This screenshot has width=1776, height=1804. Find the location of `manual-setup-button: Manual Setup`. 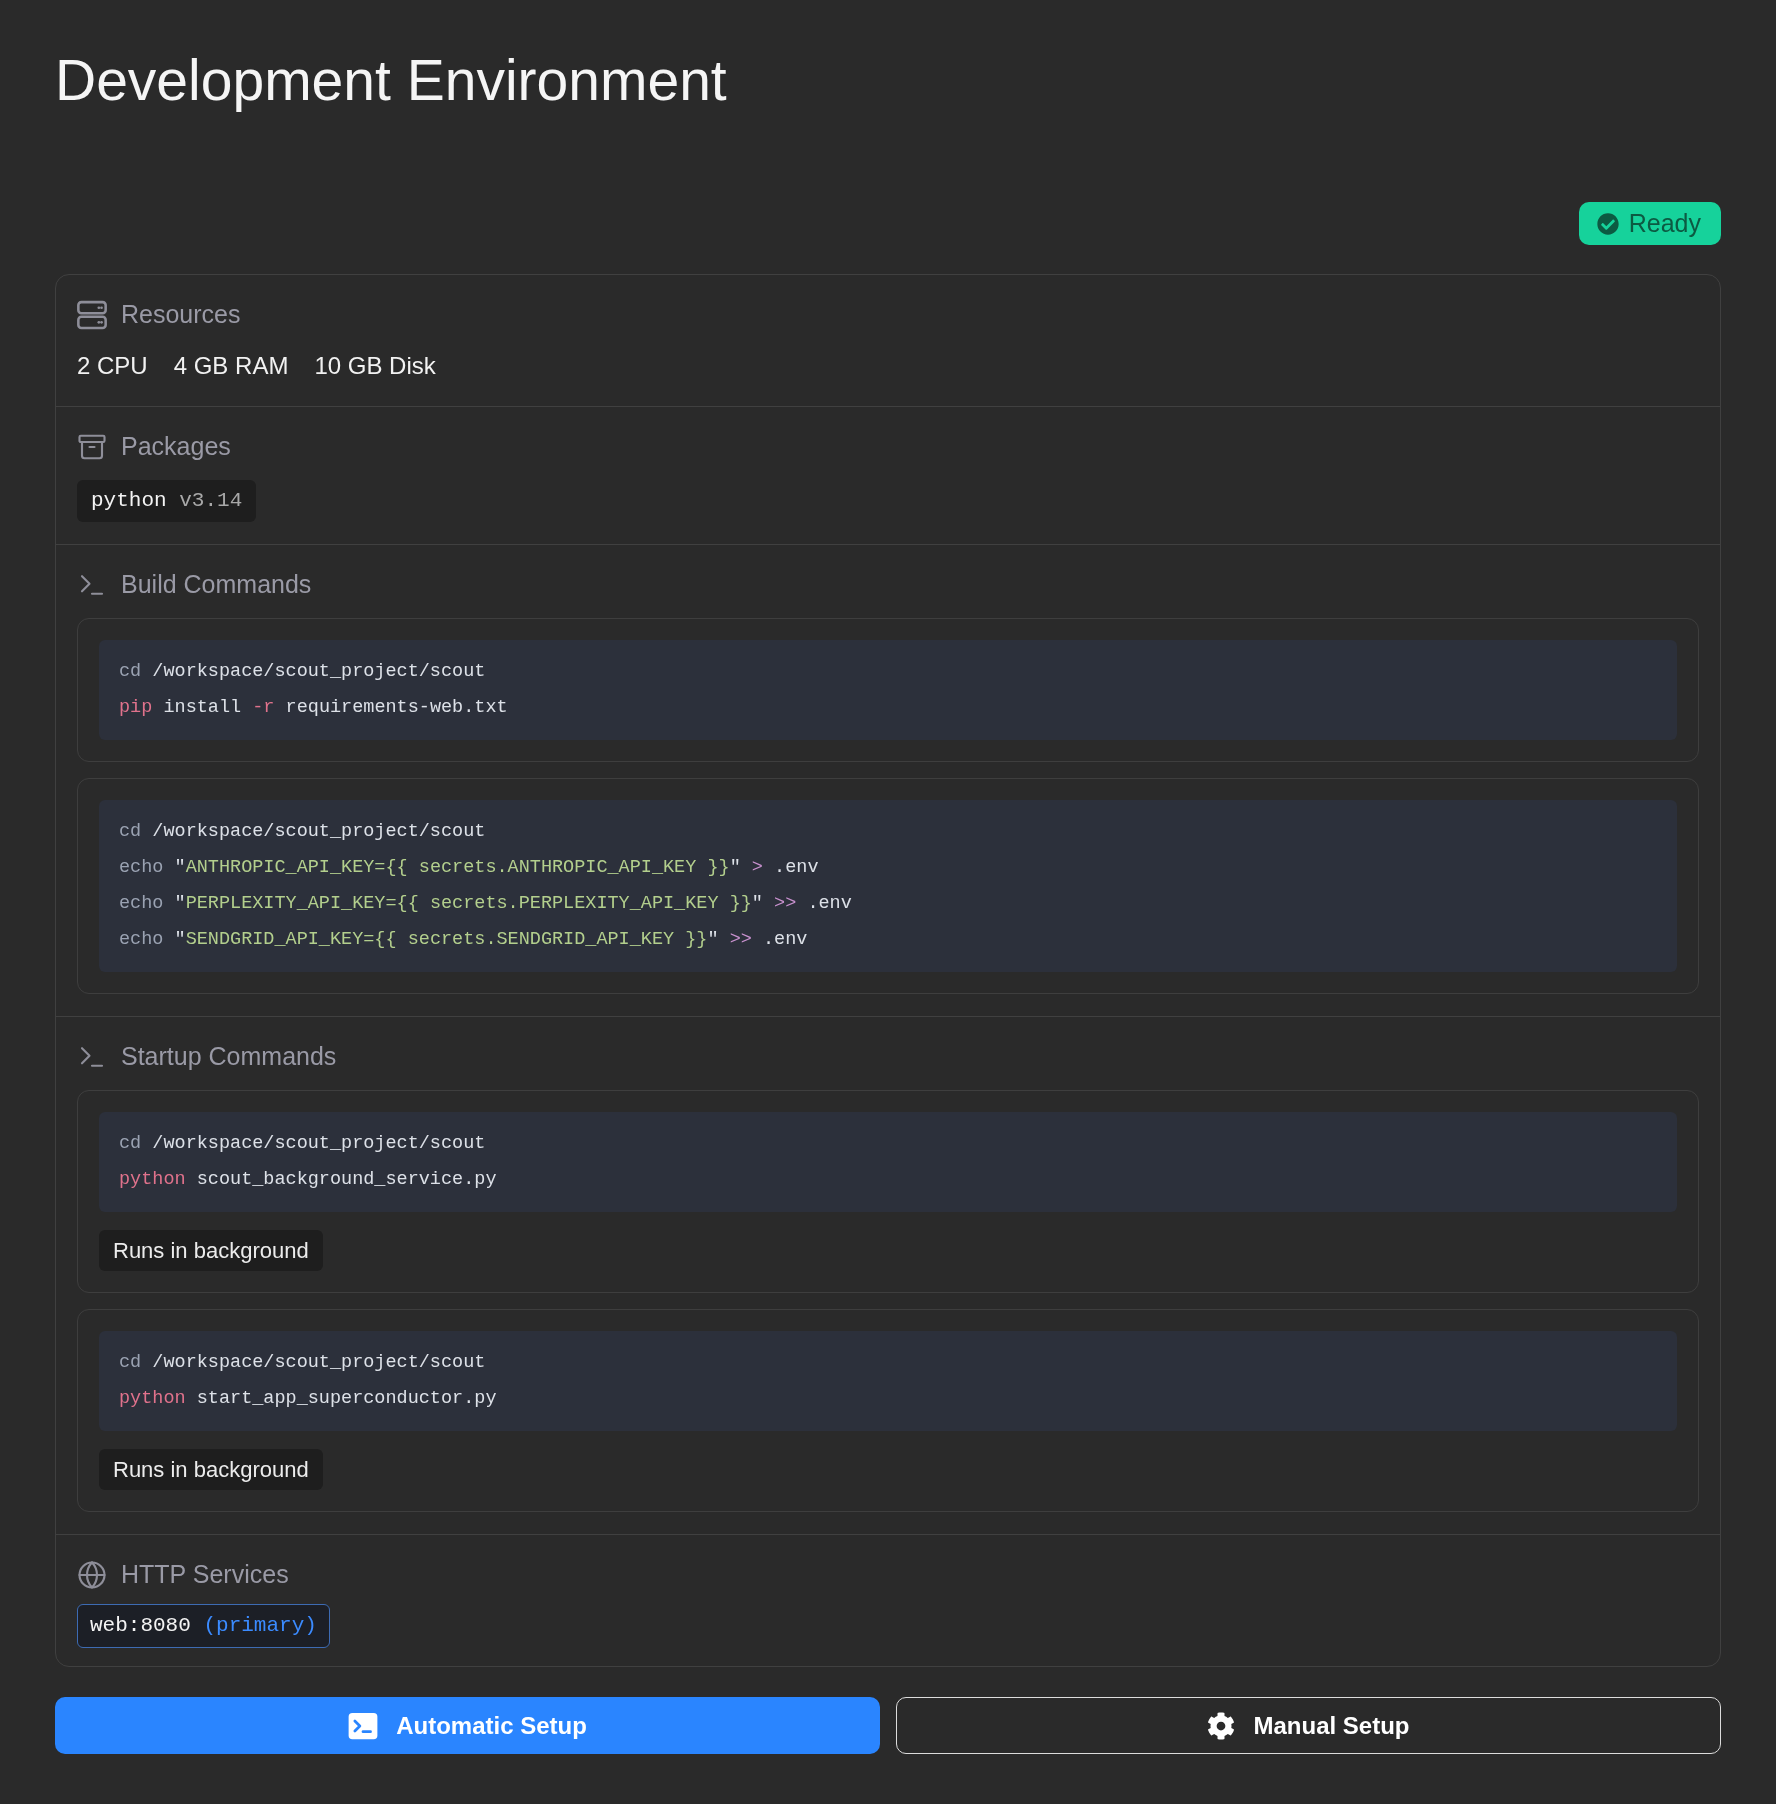

manual-setup-button: Manual Setup is located at coordinates (1308, 1725).